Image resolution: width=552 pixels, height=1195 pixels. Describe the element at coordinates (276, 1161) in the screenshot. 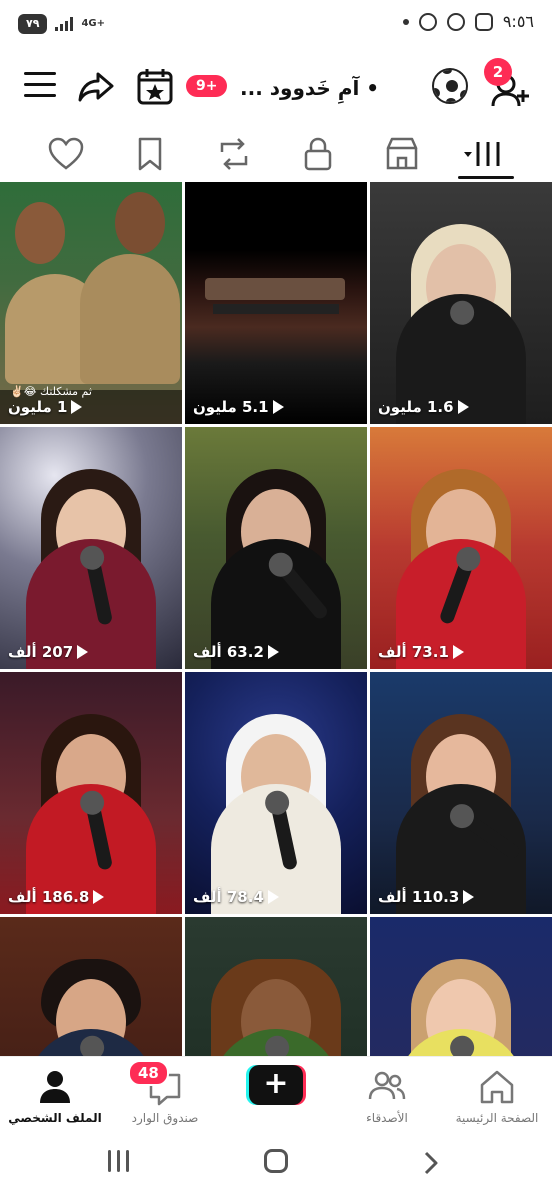

I see `home-button` at that location.